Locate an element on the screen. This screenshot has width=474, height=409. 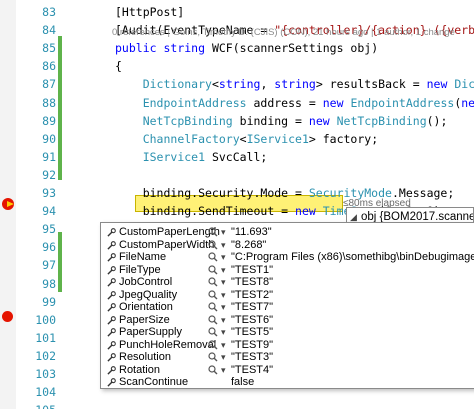
member-name: JpegQuality is located at coordinates (148, 294).